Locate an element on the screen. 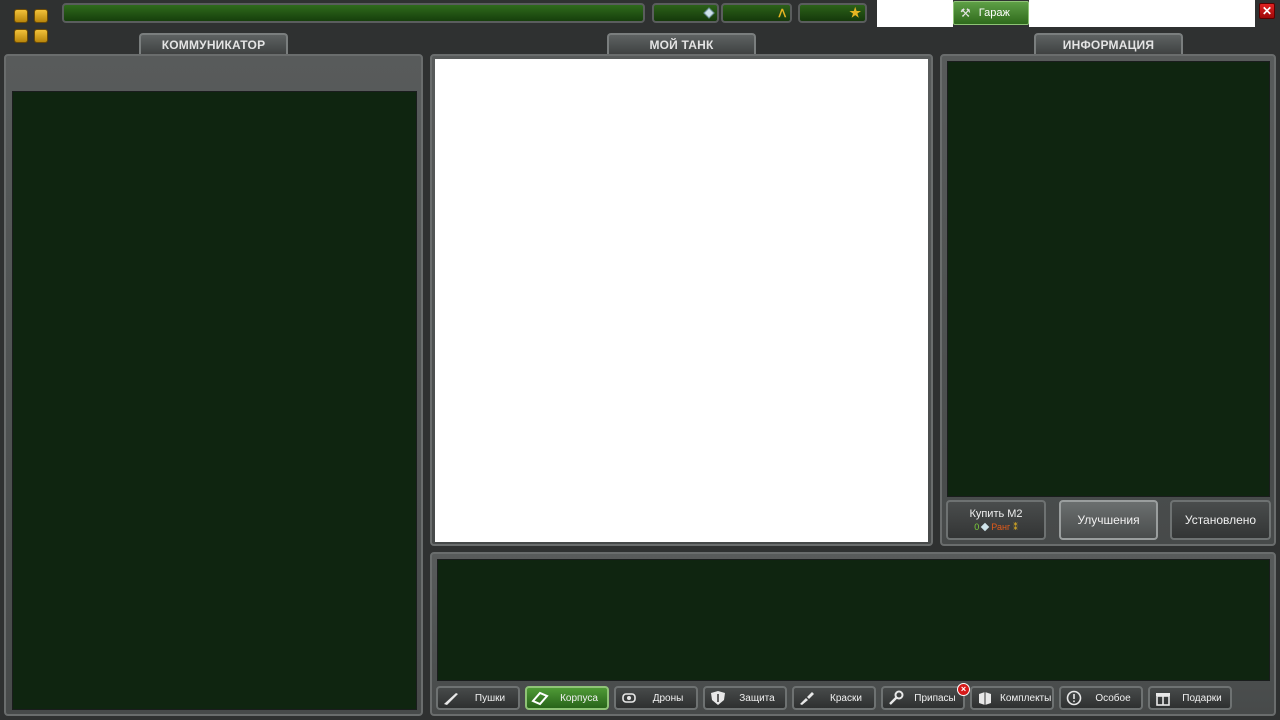 The image size is (1280, 720). rank-icon: ⁑ is located at coordinates (1015, 526).